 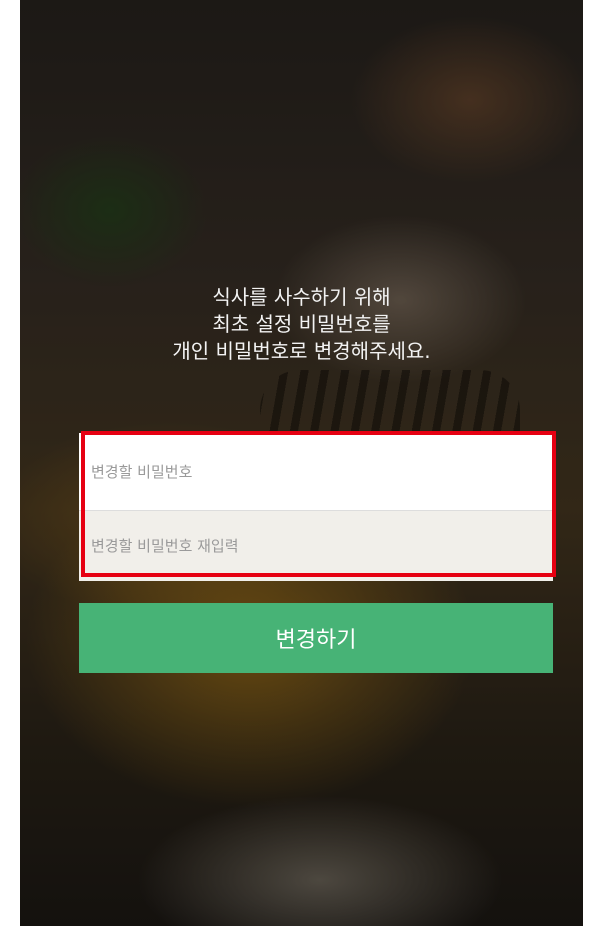 I want to click on instruction-message: 식사를 사수하기 위해 최초 설정 비밀번호를 개인 비밀번호로 변경해주세요., so click(x=301, y=324).